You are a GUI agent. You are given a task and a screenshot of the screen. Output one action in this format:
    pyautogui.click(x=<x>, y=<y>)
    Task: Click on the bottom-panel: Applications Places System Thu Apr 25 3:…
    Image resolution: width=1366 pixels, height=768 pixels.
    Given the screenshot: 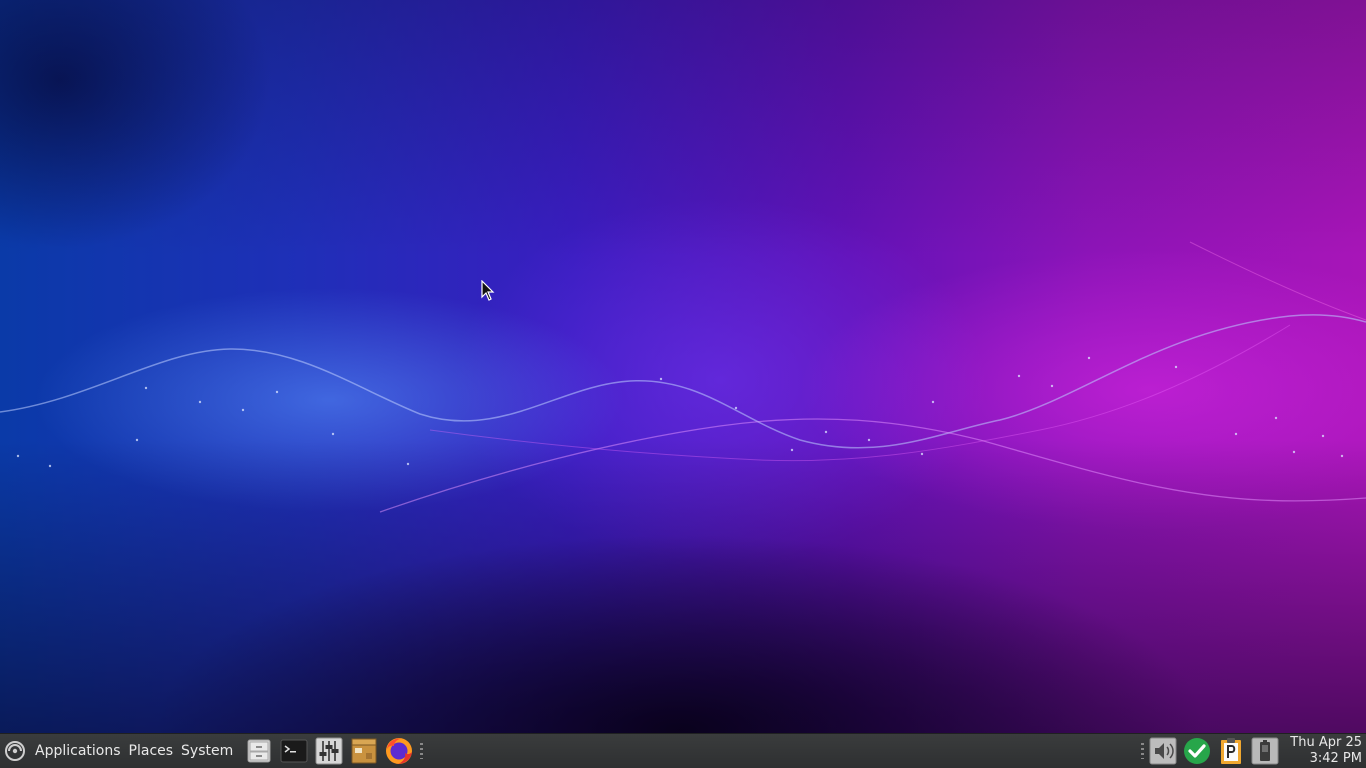 What is the action you would take?
    pyautogui.click(x=683, y=750)
    